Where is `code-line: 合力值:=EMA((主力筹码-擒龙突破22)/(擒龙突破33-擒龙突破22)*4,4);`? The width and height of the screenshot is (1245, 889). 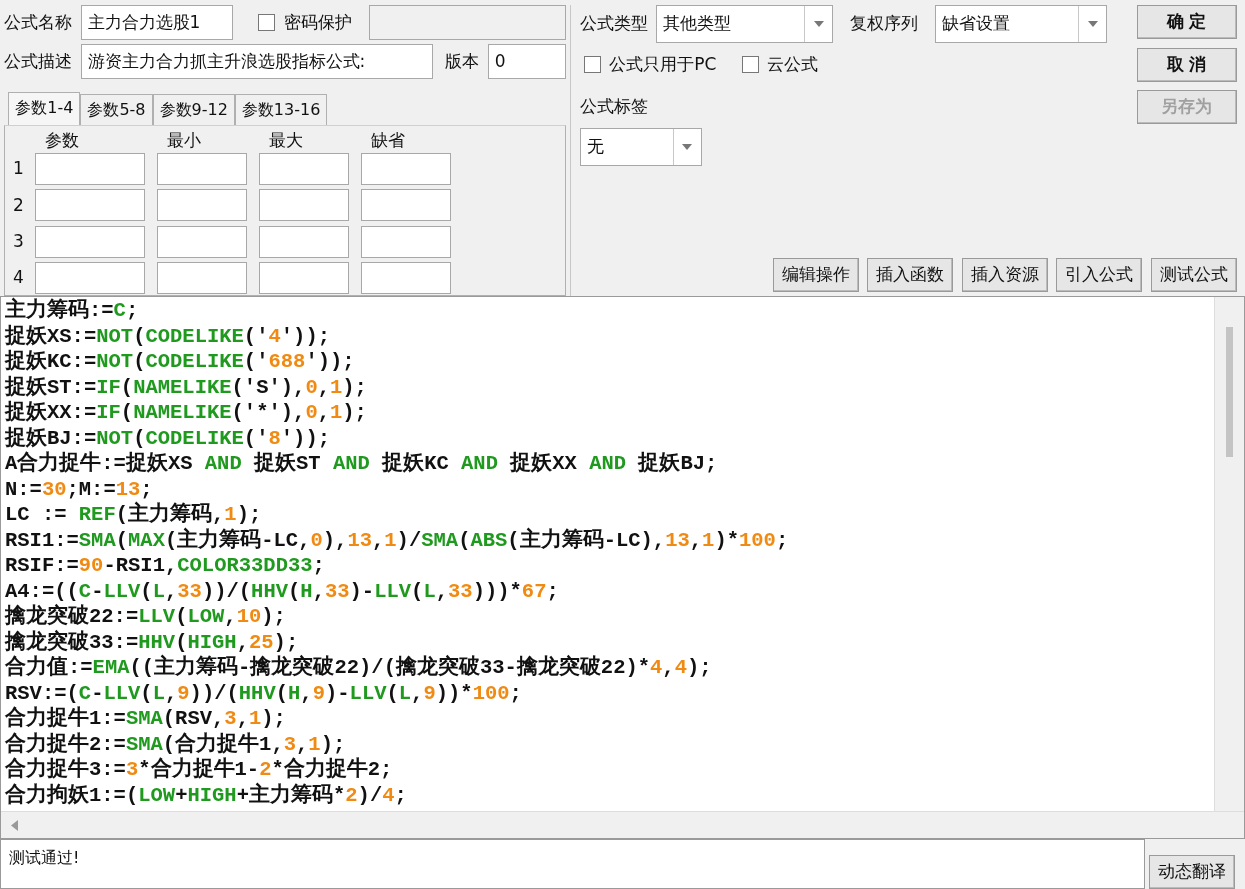
code-line: 合力值:=EMA((主力筹码-擒龙突破22)/(擒龙突破33-擒龙突破22)*4,4); is located at coordinates (359, 668).